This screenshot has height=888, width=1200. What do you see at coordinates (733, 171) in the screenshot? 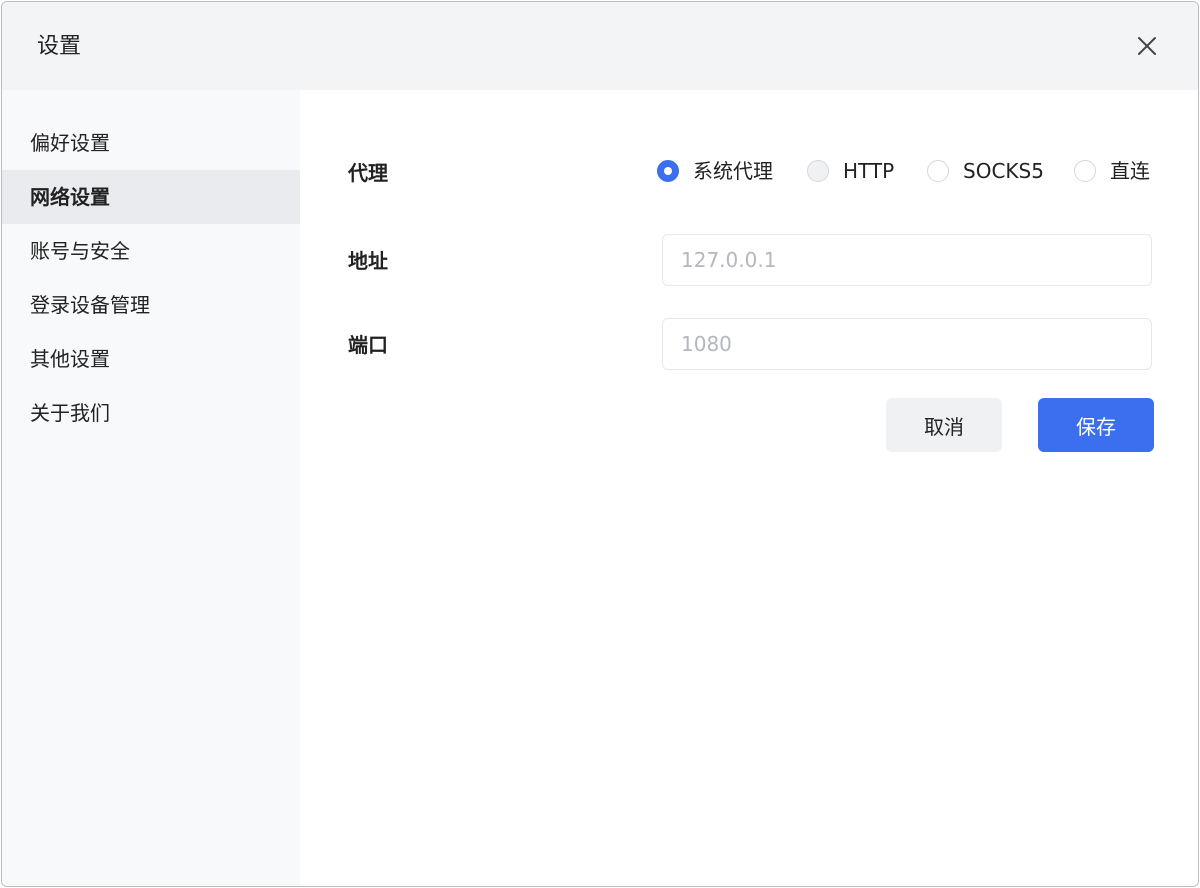
I see `radio-label: 系统代理` at bounding box center [733, 171].